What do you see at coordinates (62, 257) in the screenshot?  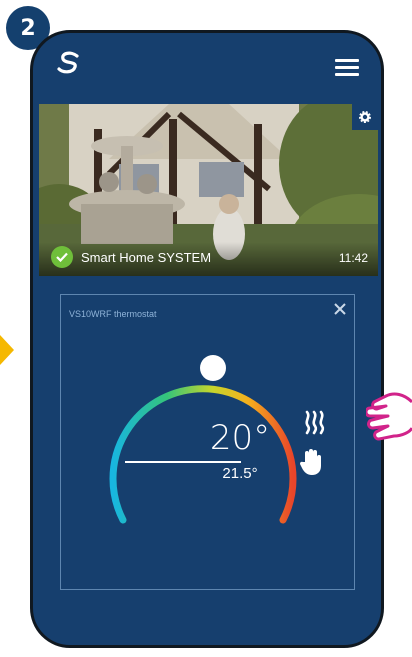 I see `connected-check-icon` at bounding box center [62, 257].